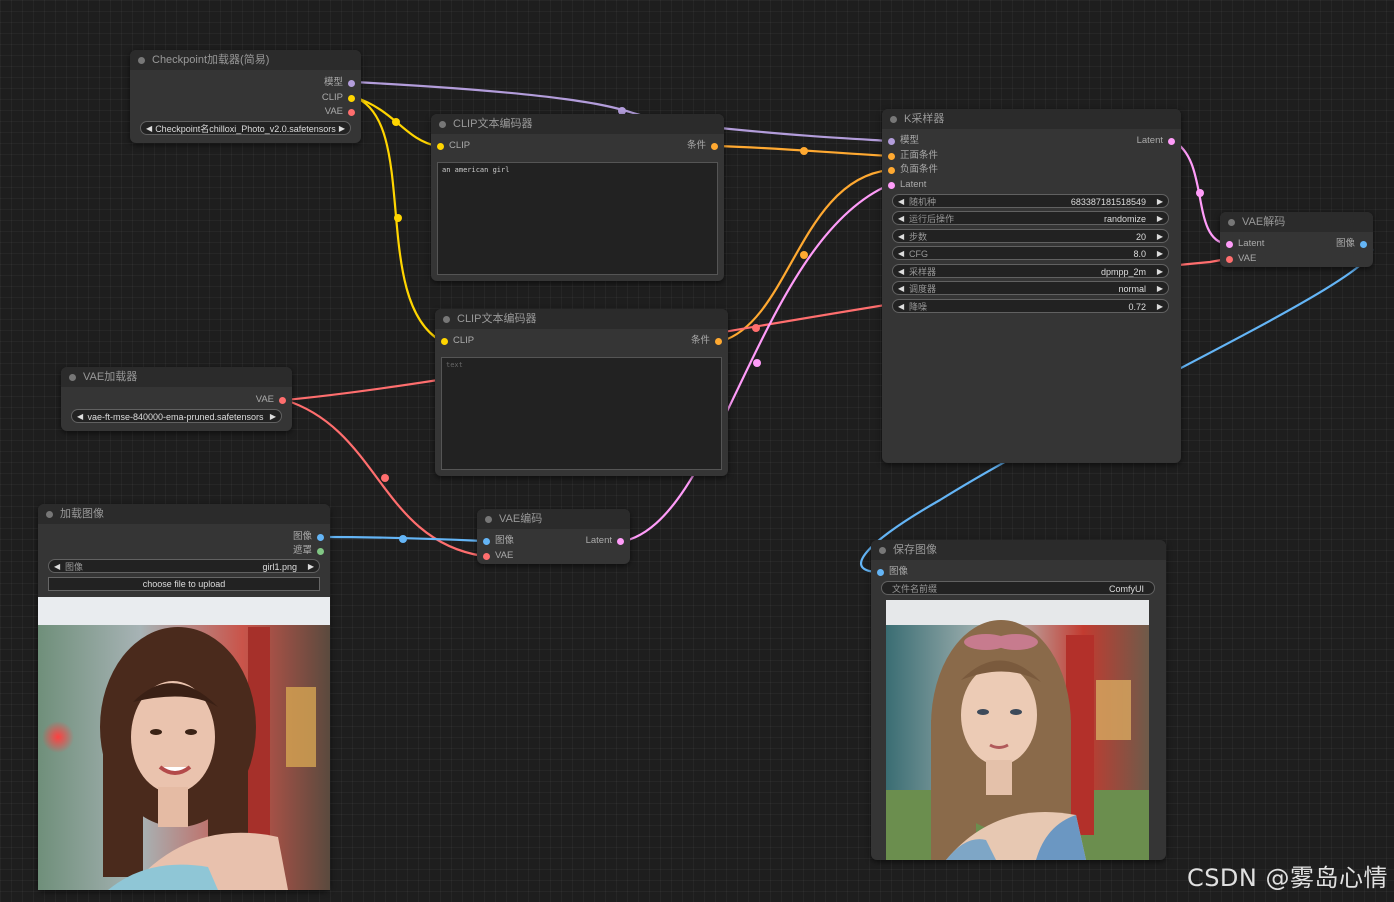  Describe the element at coordinates (184, 514) in the screenshot. I see `node-title: 加载图像` at that location.